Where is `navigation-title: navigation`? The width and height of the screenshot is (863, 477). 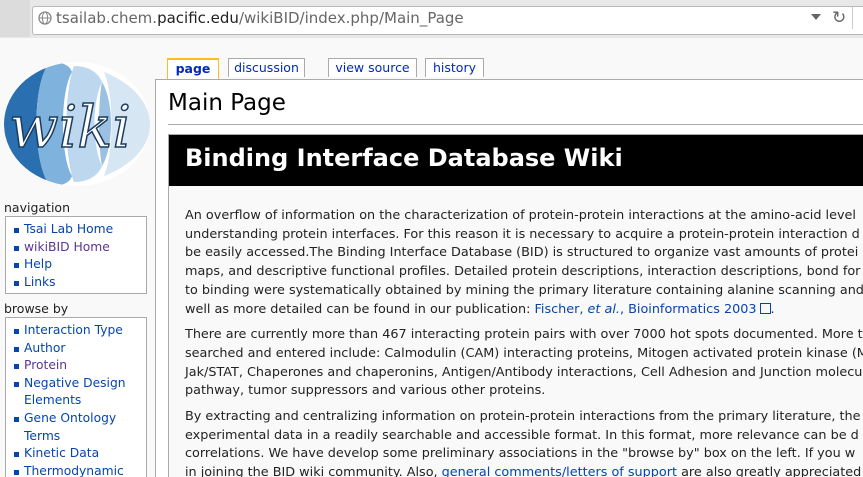
navigation-title: navigation is located at coordinates (37, 207).